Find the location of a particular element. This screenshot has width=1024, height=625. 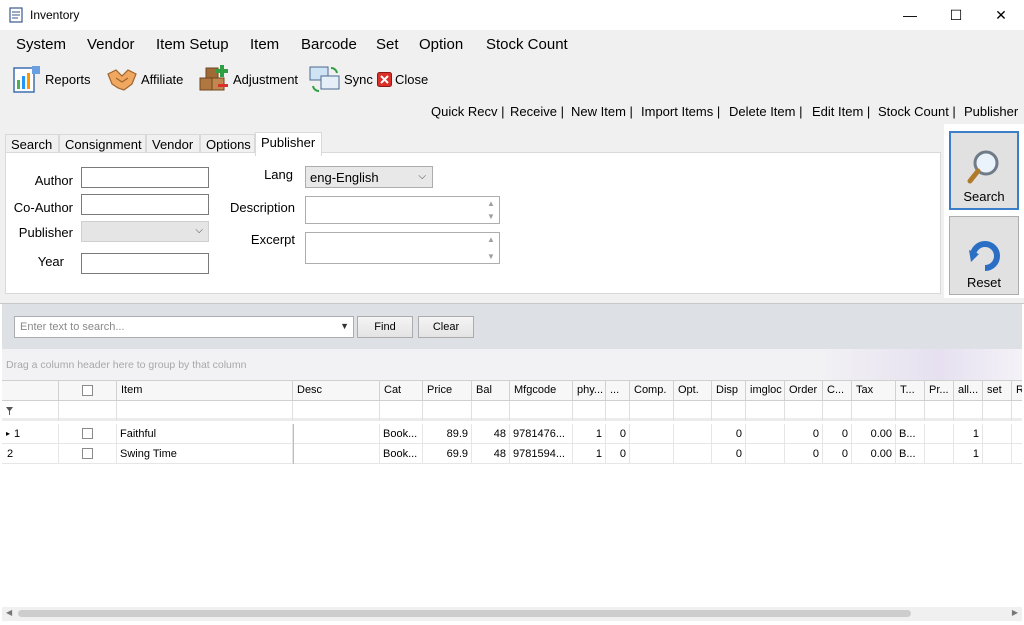

tab-publisher: Publisher is located at coordinates (288, 144).